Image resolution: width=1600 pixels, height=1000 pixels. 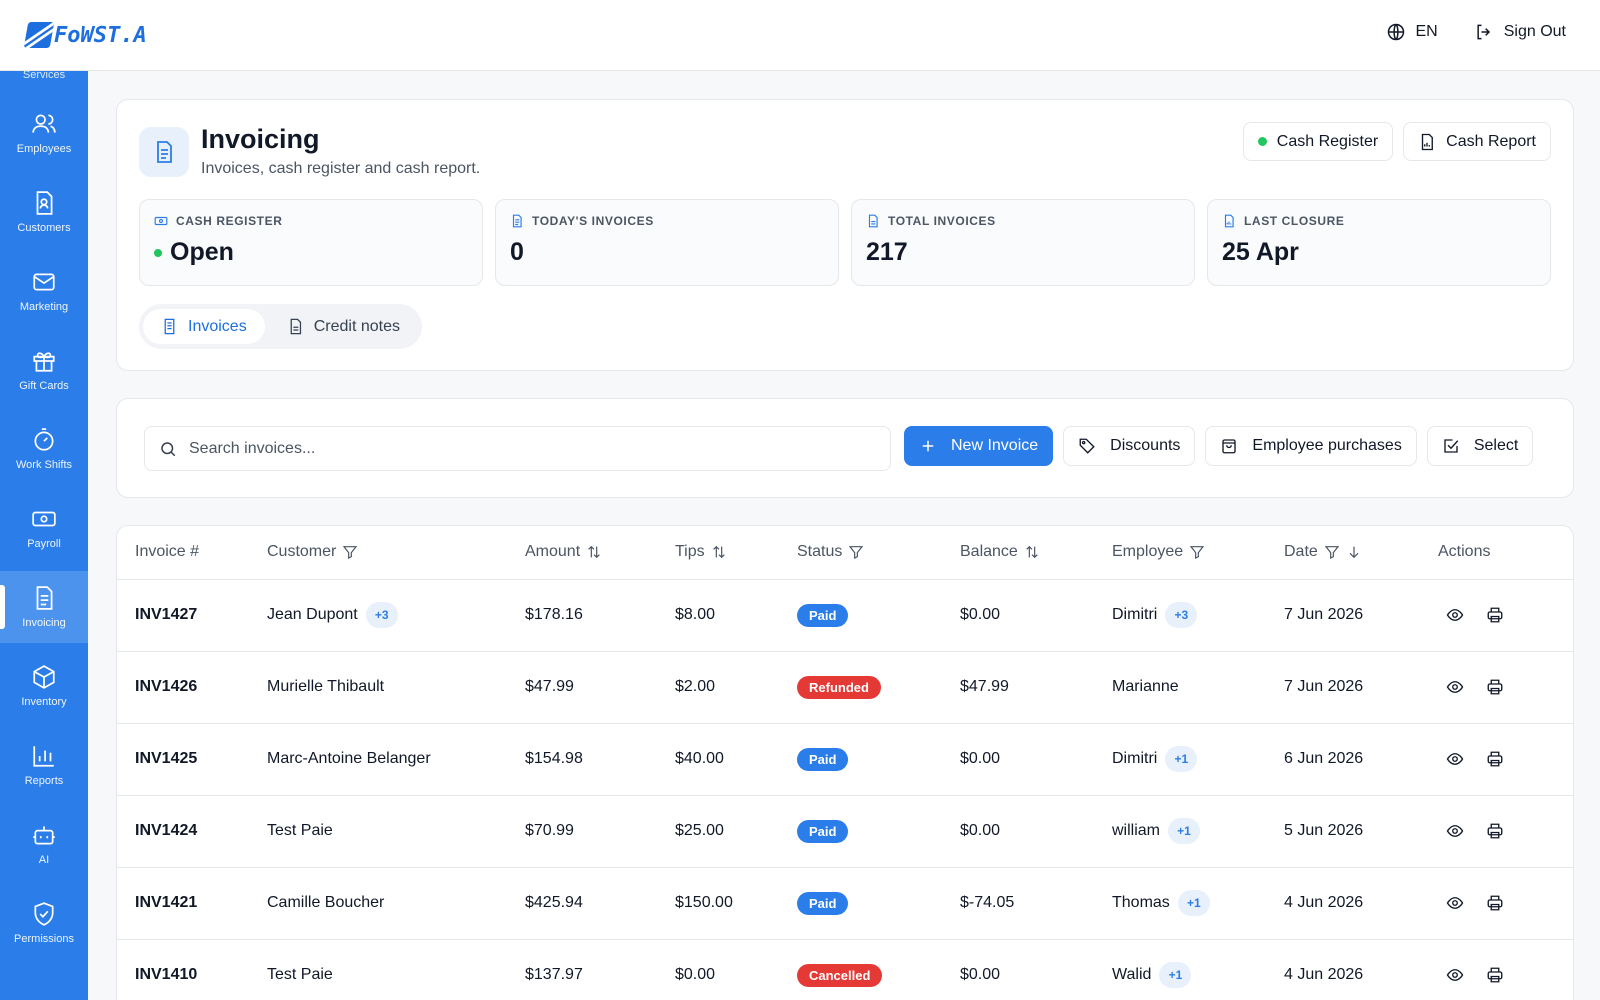 What do you see at coordinates (1141, 902) in the screenshot?
I see `employee-name: Thomas` at bounding box center [1141, 902].